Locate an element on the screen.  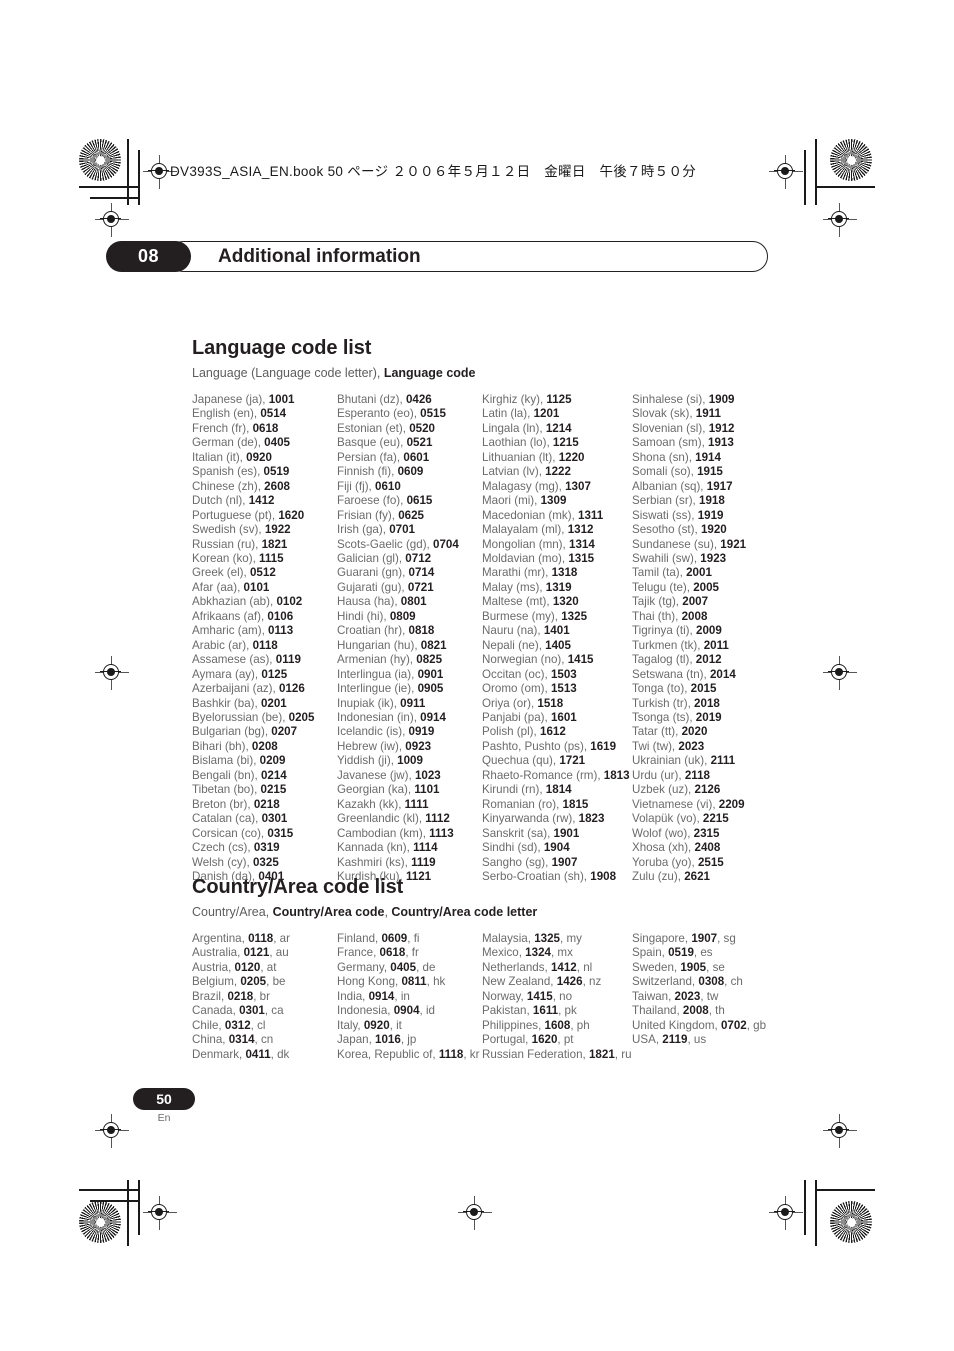
code-value: 2020 is located at coordinates (694, 732).